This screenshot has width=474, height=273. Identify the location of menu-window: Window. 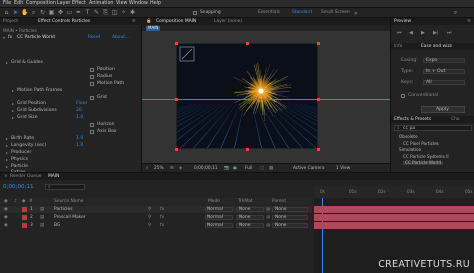
(138, 4).